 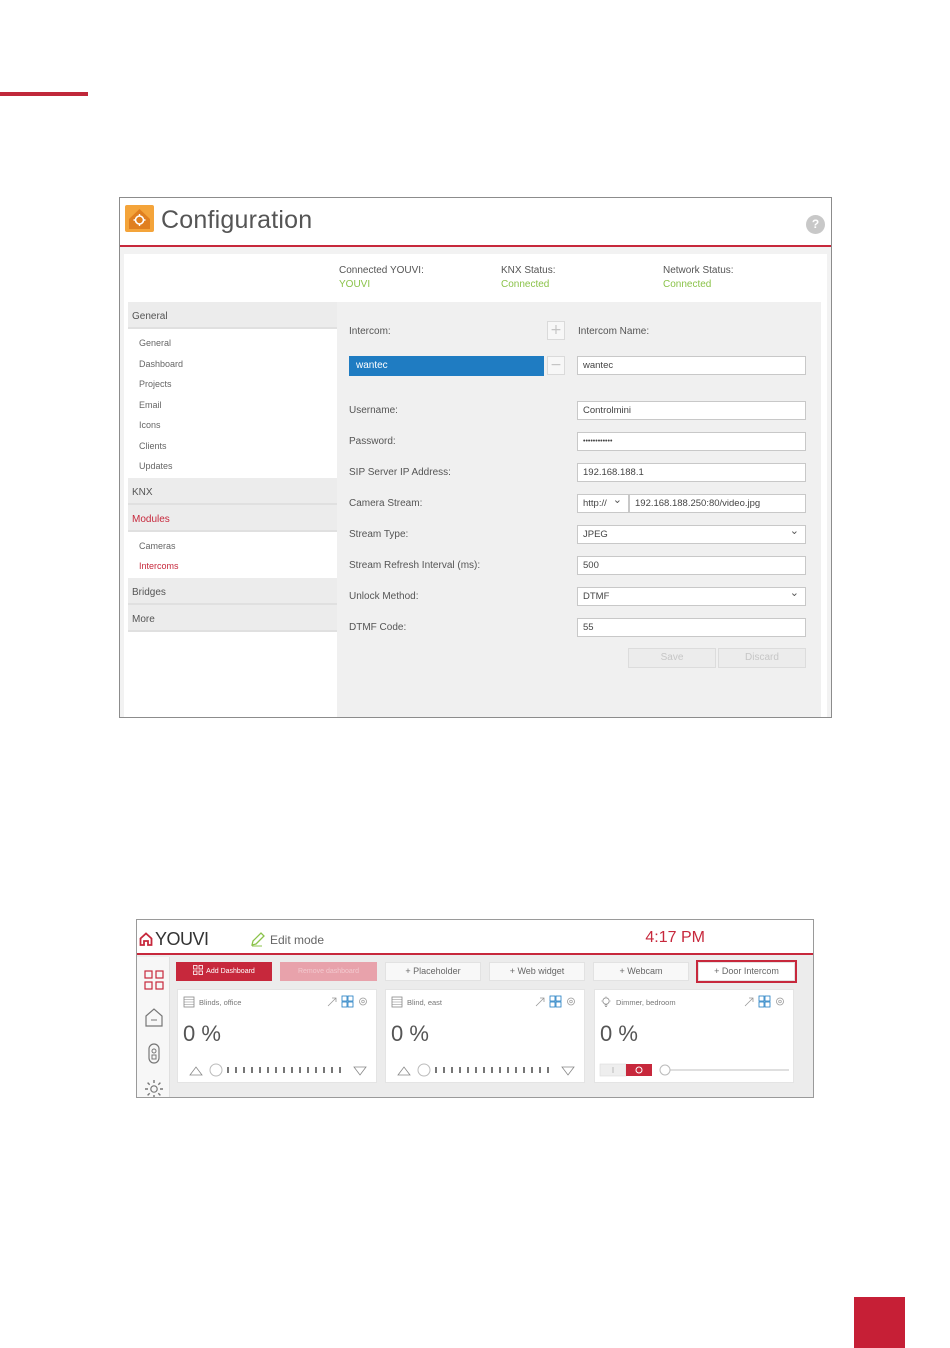 What do you see at coordinates (297, 940) in the screenshot?
I see `edit-mode-label: Edit mode` at bounding box center [297, 940].